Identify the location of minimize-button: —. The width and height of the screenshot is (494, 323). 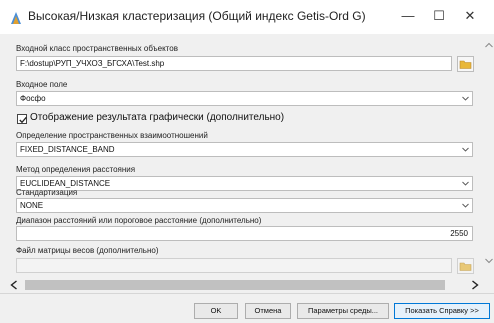
(408, 16).